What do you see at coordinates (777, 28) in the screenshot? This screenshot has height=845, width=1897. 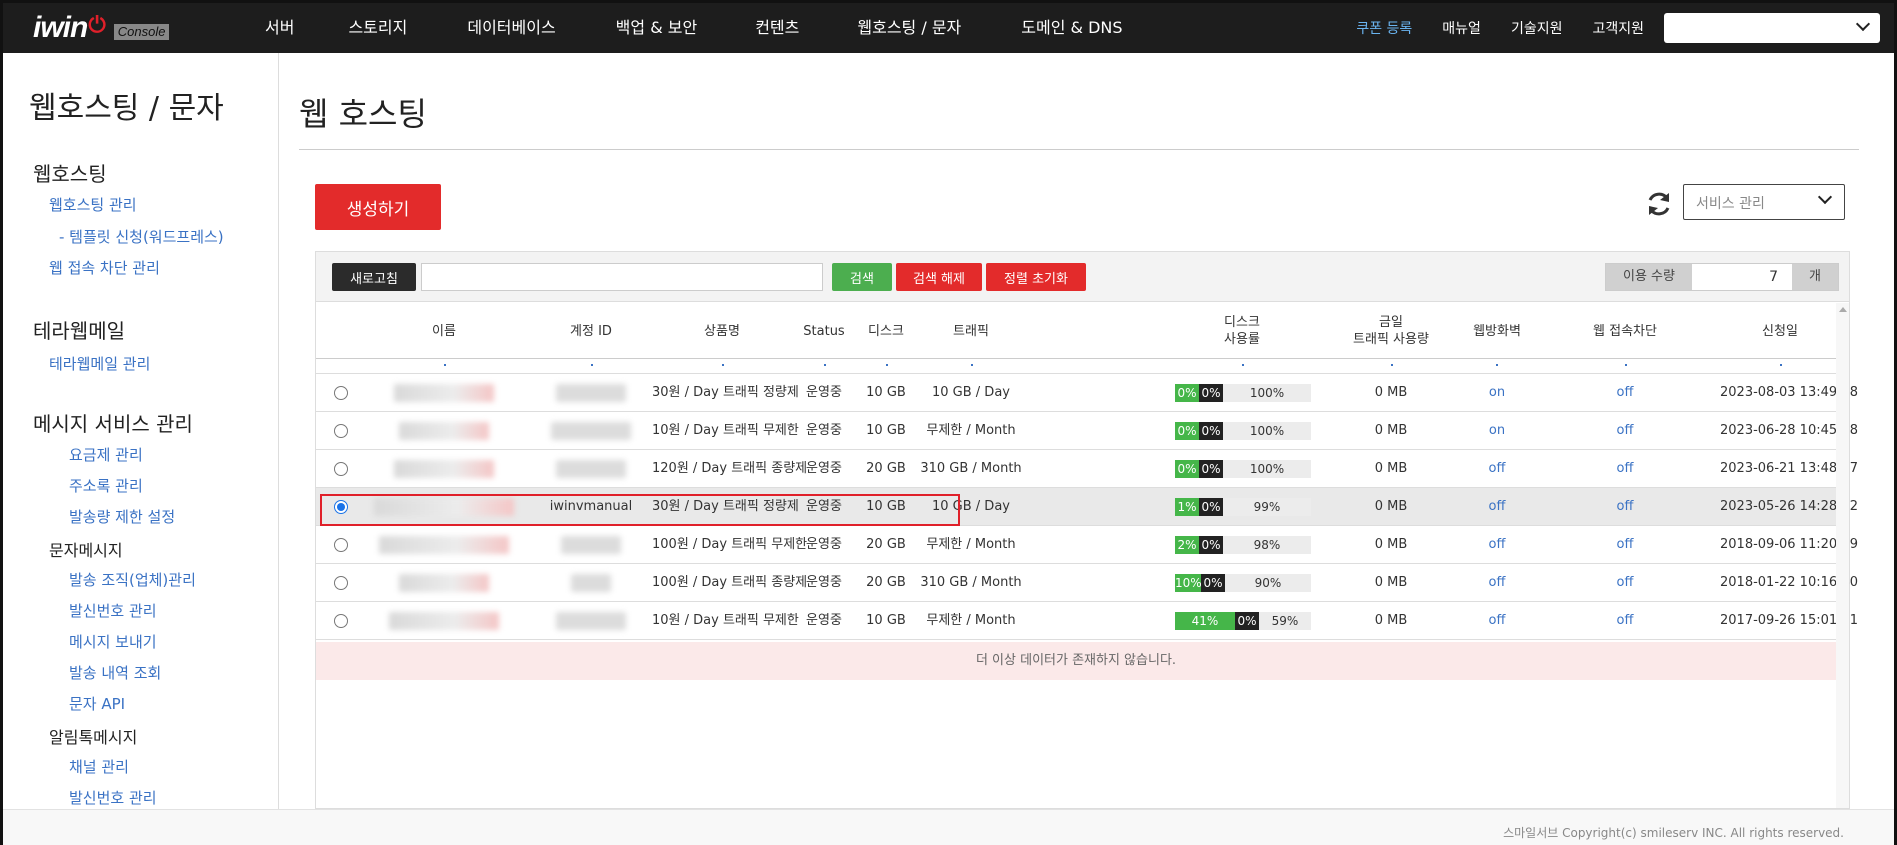 I see `nav-item-contents: 컨텐츠` at bounding box center [777, 28].